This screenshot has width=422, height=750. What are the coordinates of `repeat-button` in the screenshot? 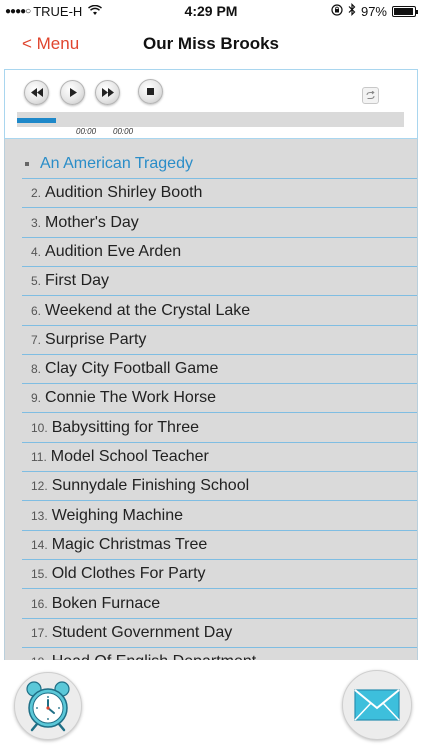 It's located at (370, 95).